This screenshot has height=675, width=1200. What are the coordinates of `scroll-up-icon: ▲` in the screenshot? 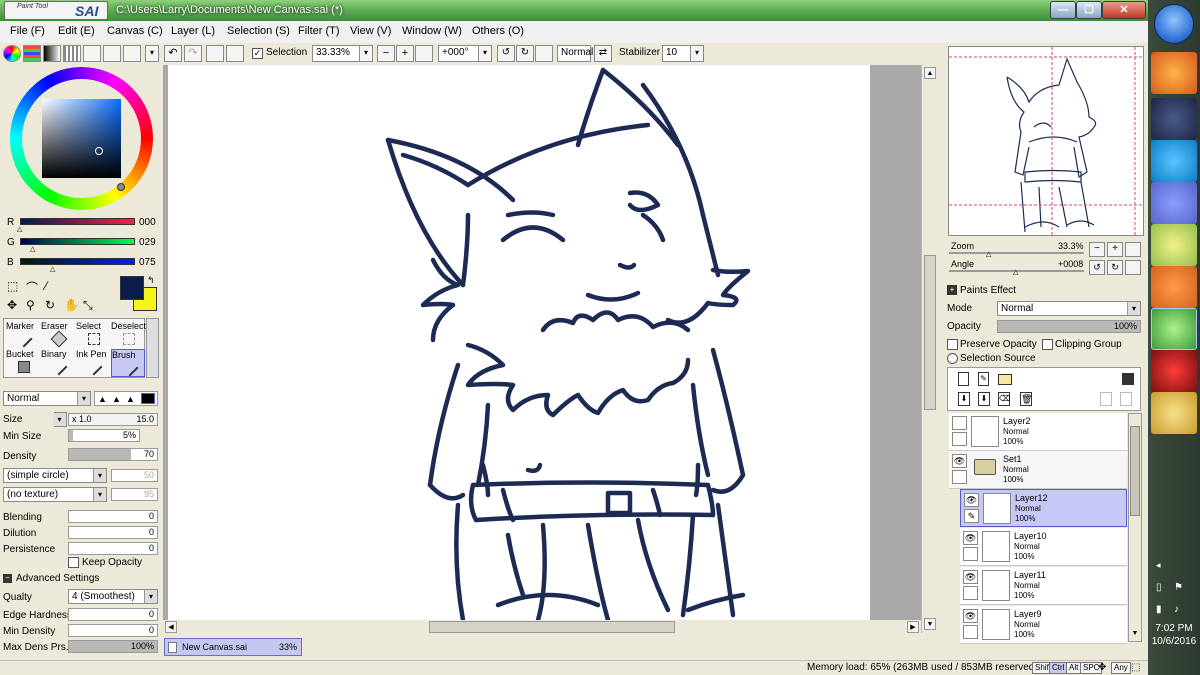 It's located at (930, 73).